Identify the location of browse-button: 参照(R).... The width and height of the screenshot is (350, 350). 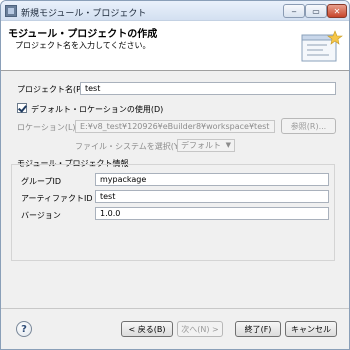
(308, 126).